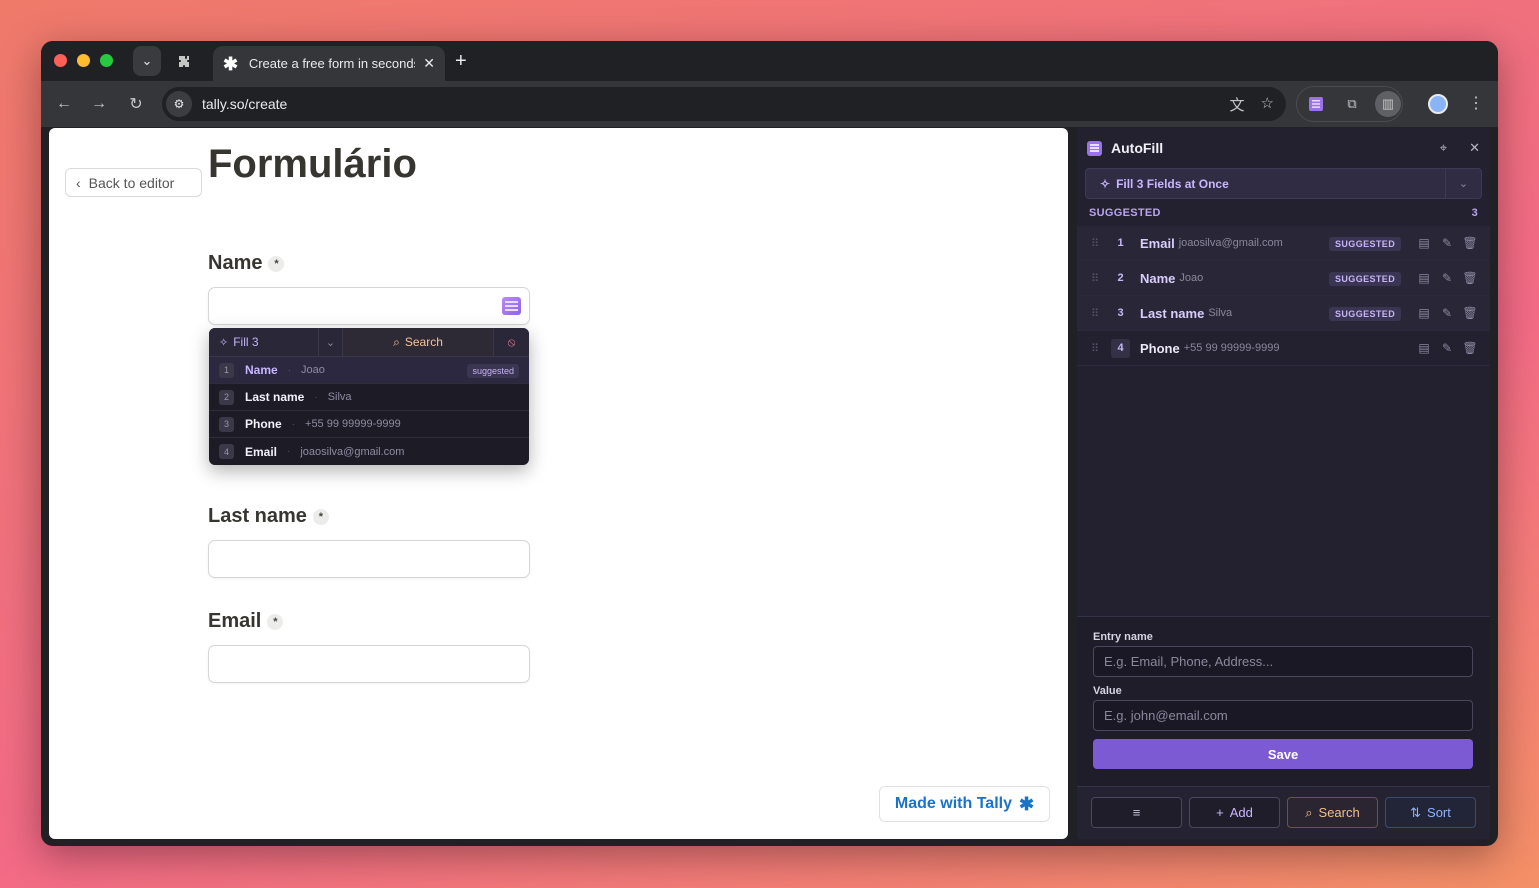 The height and width of the screenshot is (888, 1539). What do you see at coordinates (1283, 148) in the screenshot?
I see `panel-header: AutoFill ⌖ ✕` at bounding box center [1283, 148].